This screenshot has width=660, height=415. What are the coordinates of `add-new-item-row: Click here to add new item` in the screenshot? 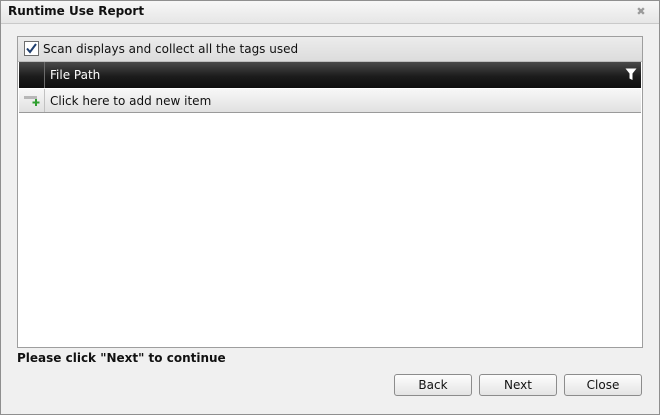 It's located at (330, 101).